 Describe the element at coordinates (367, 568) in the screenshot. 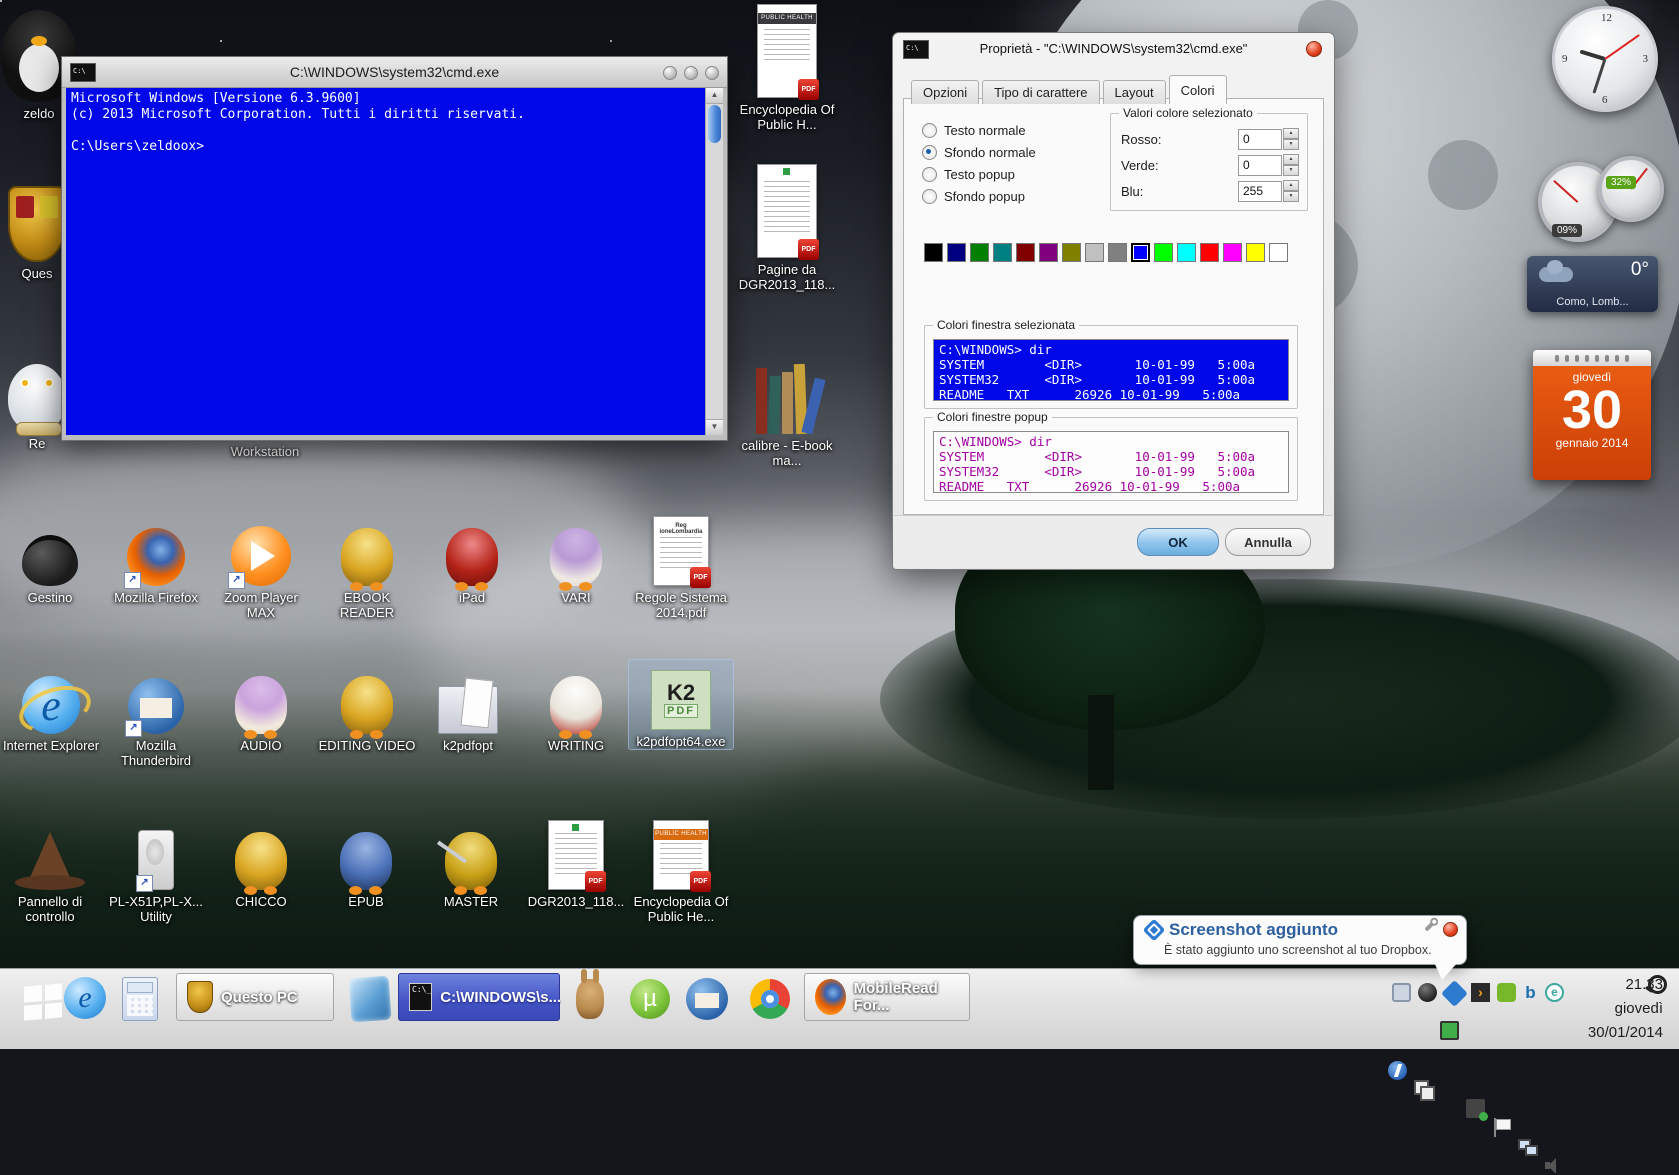

I see `desktop-icon-ebook-reader: EBOOK READER` at that location.